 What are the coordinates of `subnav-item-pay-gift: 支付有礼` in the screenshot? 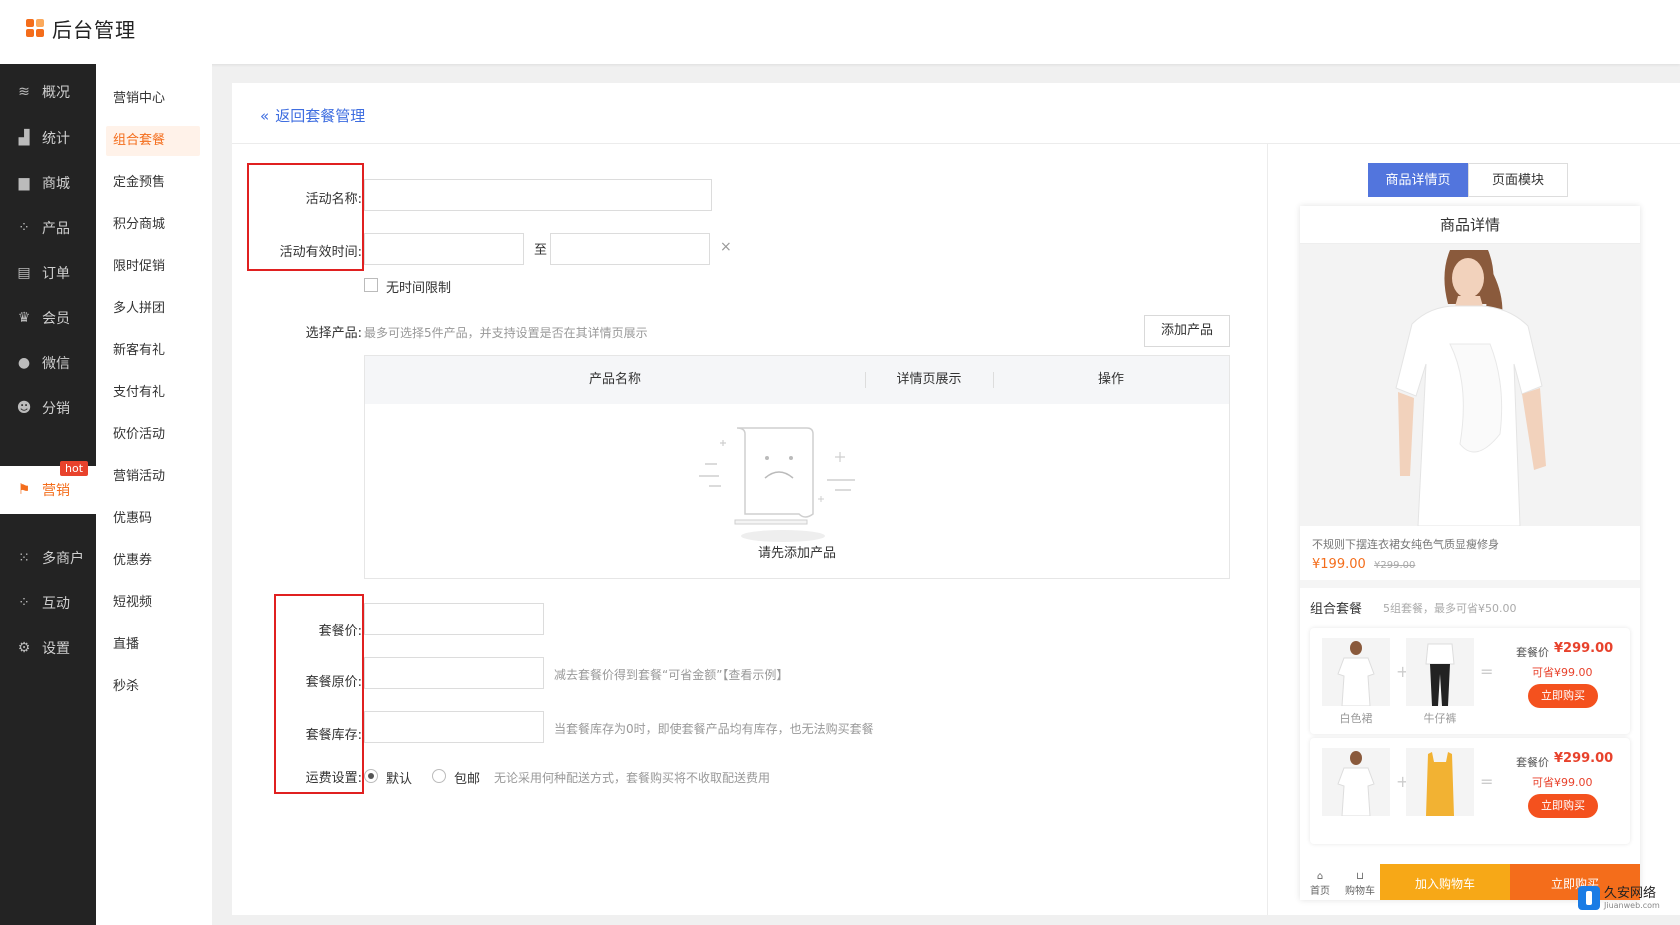 It's located at (153, 393).